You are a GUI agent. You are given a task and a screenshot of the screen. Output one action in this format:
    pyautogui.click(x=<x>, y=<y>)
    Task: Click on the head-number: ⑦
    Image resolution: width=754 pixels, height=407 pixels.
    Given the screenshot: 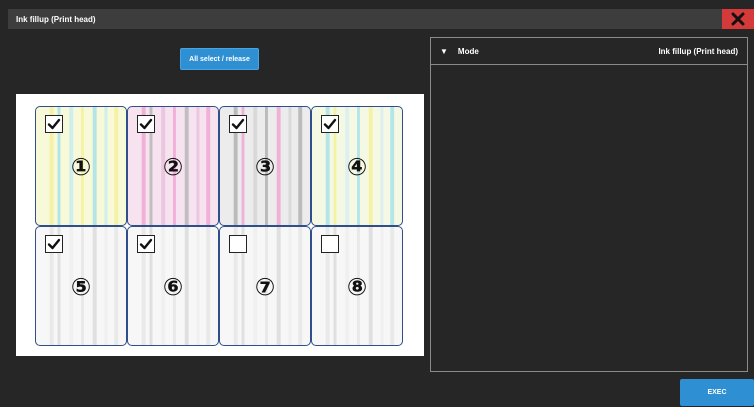 What is the action you would take?
    pyautogui.click(x=265, y=287)
    